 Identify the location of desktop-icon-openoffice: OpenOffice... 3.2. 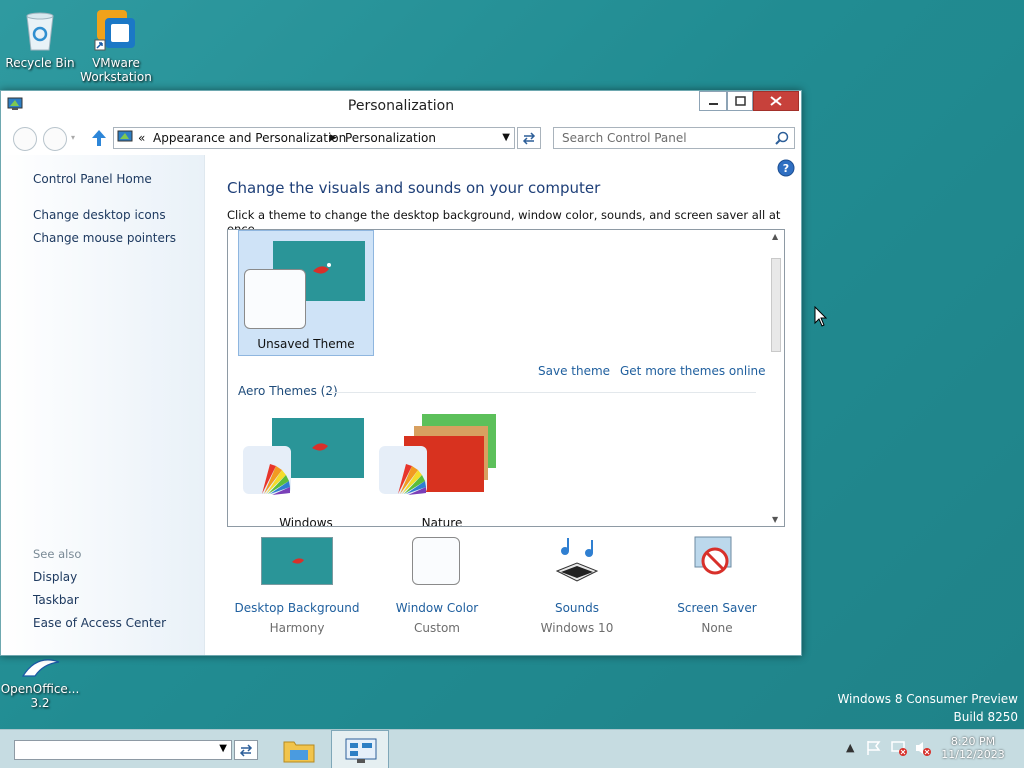
(40, 683).